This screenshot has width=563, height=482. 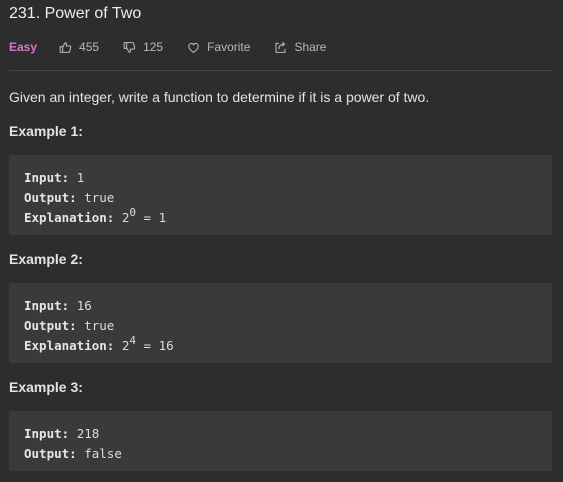 What do you see at coordinates (132, 212) in the screenshot?
I see `example-1-explanation-exponent: 0` at bounding box center [132, 212].